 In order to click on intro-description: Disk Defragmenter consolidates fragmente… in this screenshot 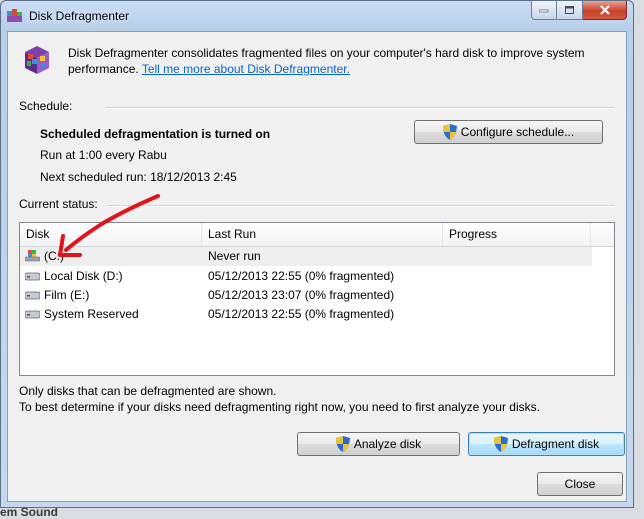, I will do `click(338, 61)`.